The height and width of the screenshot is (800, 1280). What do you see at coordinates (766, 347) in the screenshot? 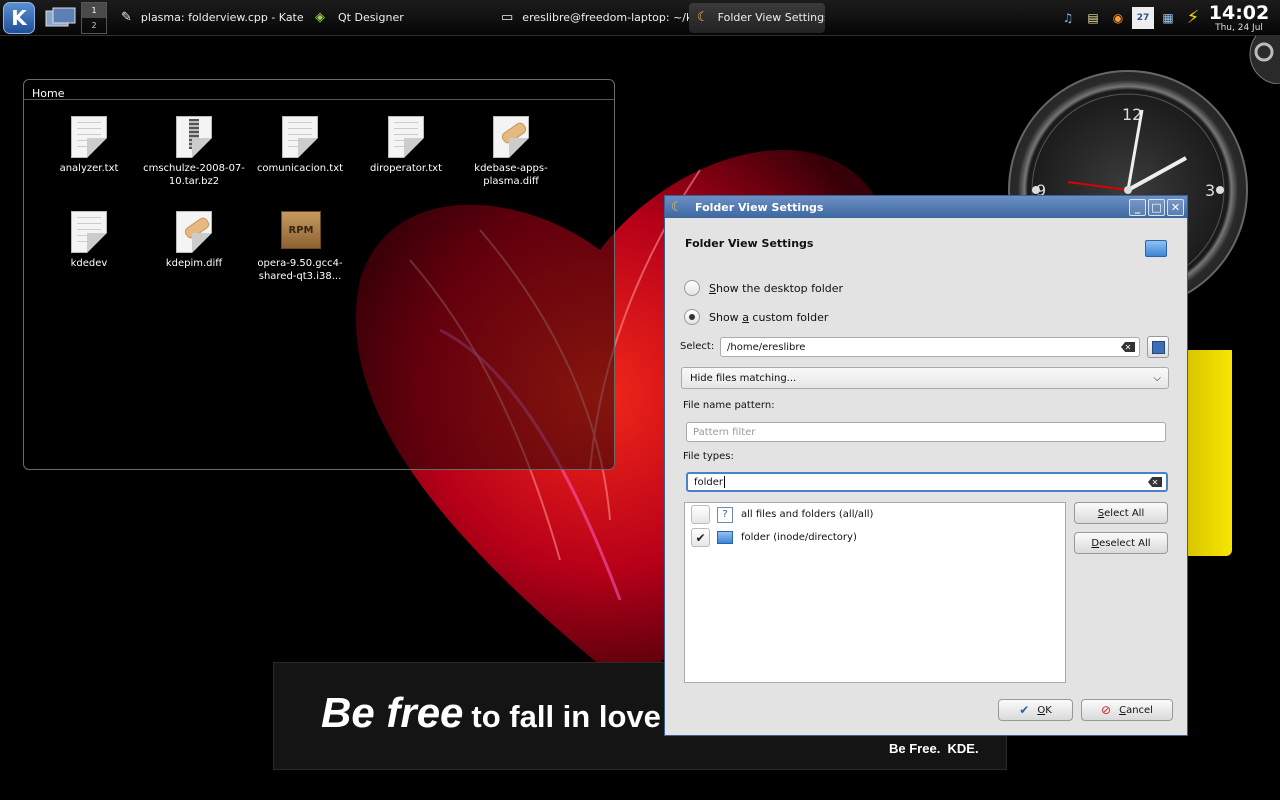
I see `folder-path-value: /home/ereslibre` at bounding box center [766, 347].